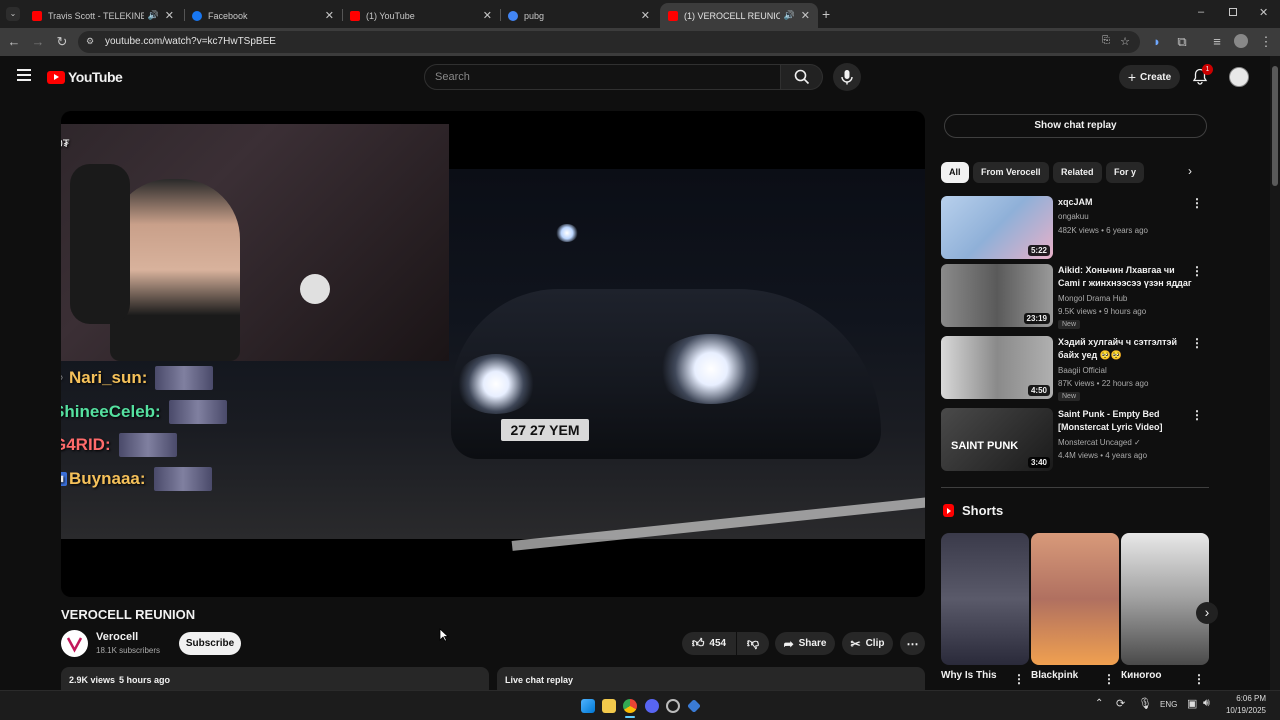 The image size is (1280, 720). I want to click on channel-name: Verocell, so click(117, 637).